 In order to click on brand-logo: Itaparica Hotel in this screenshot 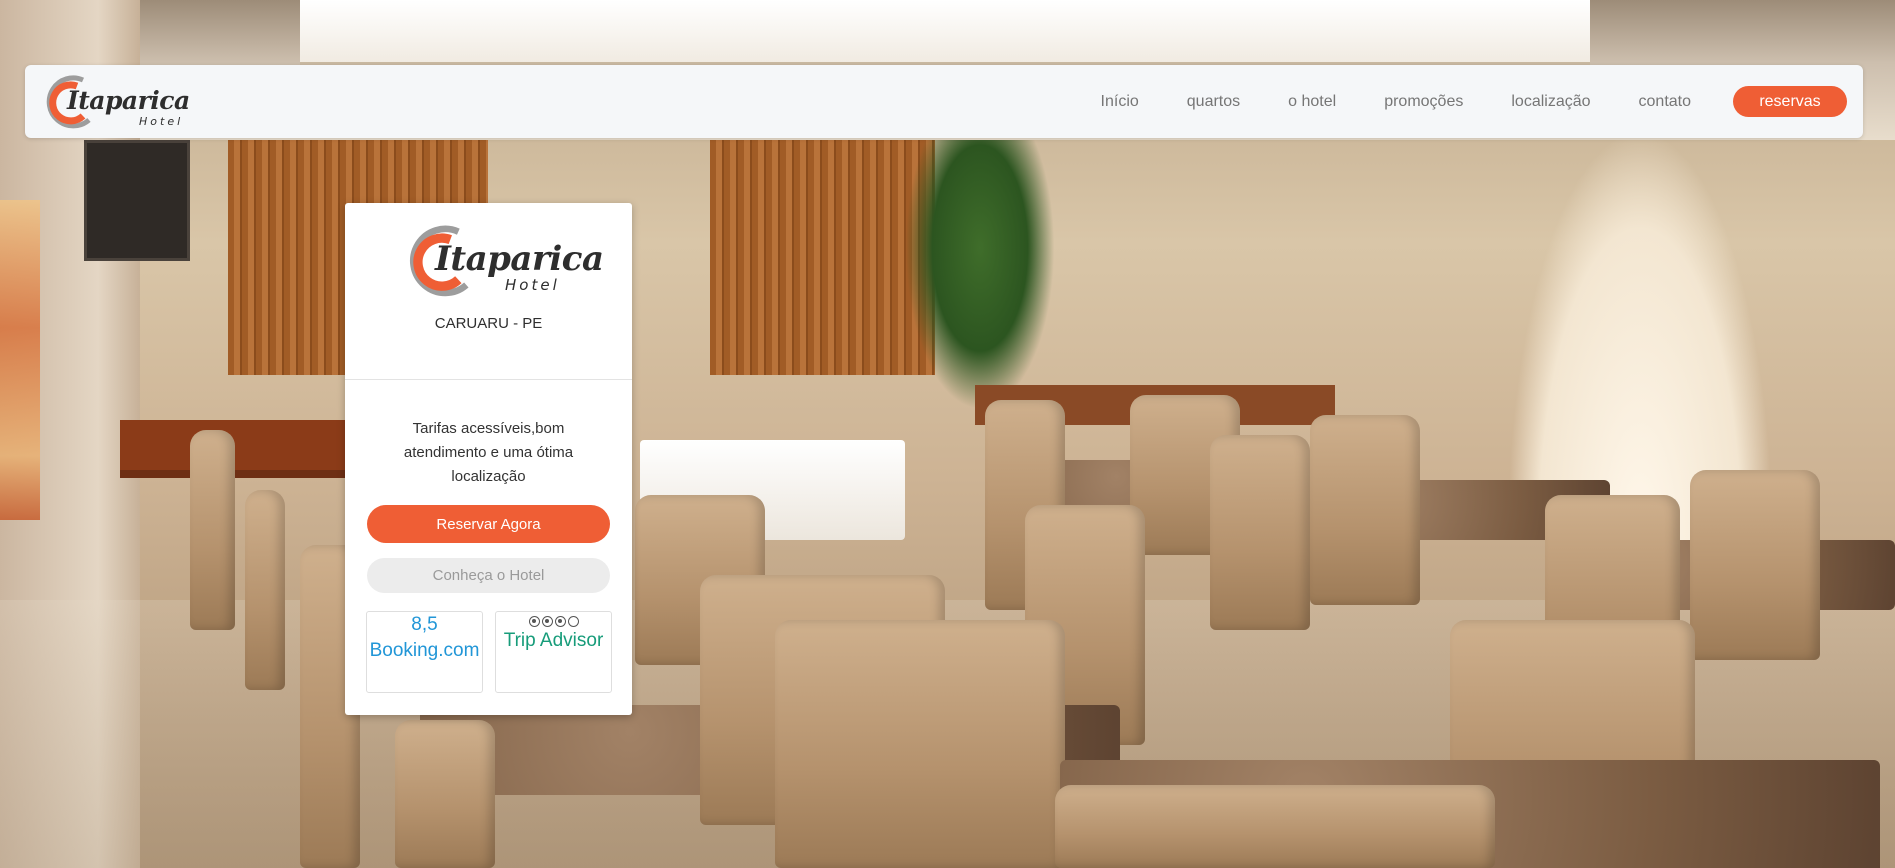, I will do `click(118, 102)`.